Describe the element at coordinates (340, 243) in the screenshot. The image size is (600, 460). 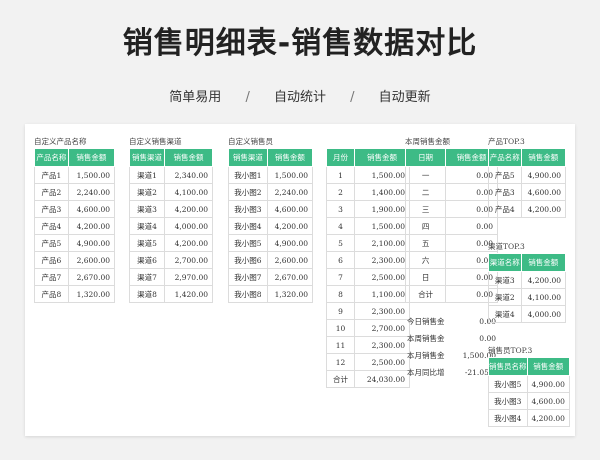
I see `table-cell: 5` at that location.